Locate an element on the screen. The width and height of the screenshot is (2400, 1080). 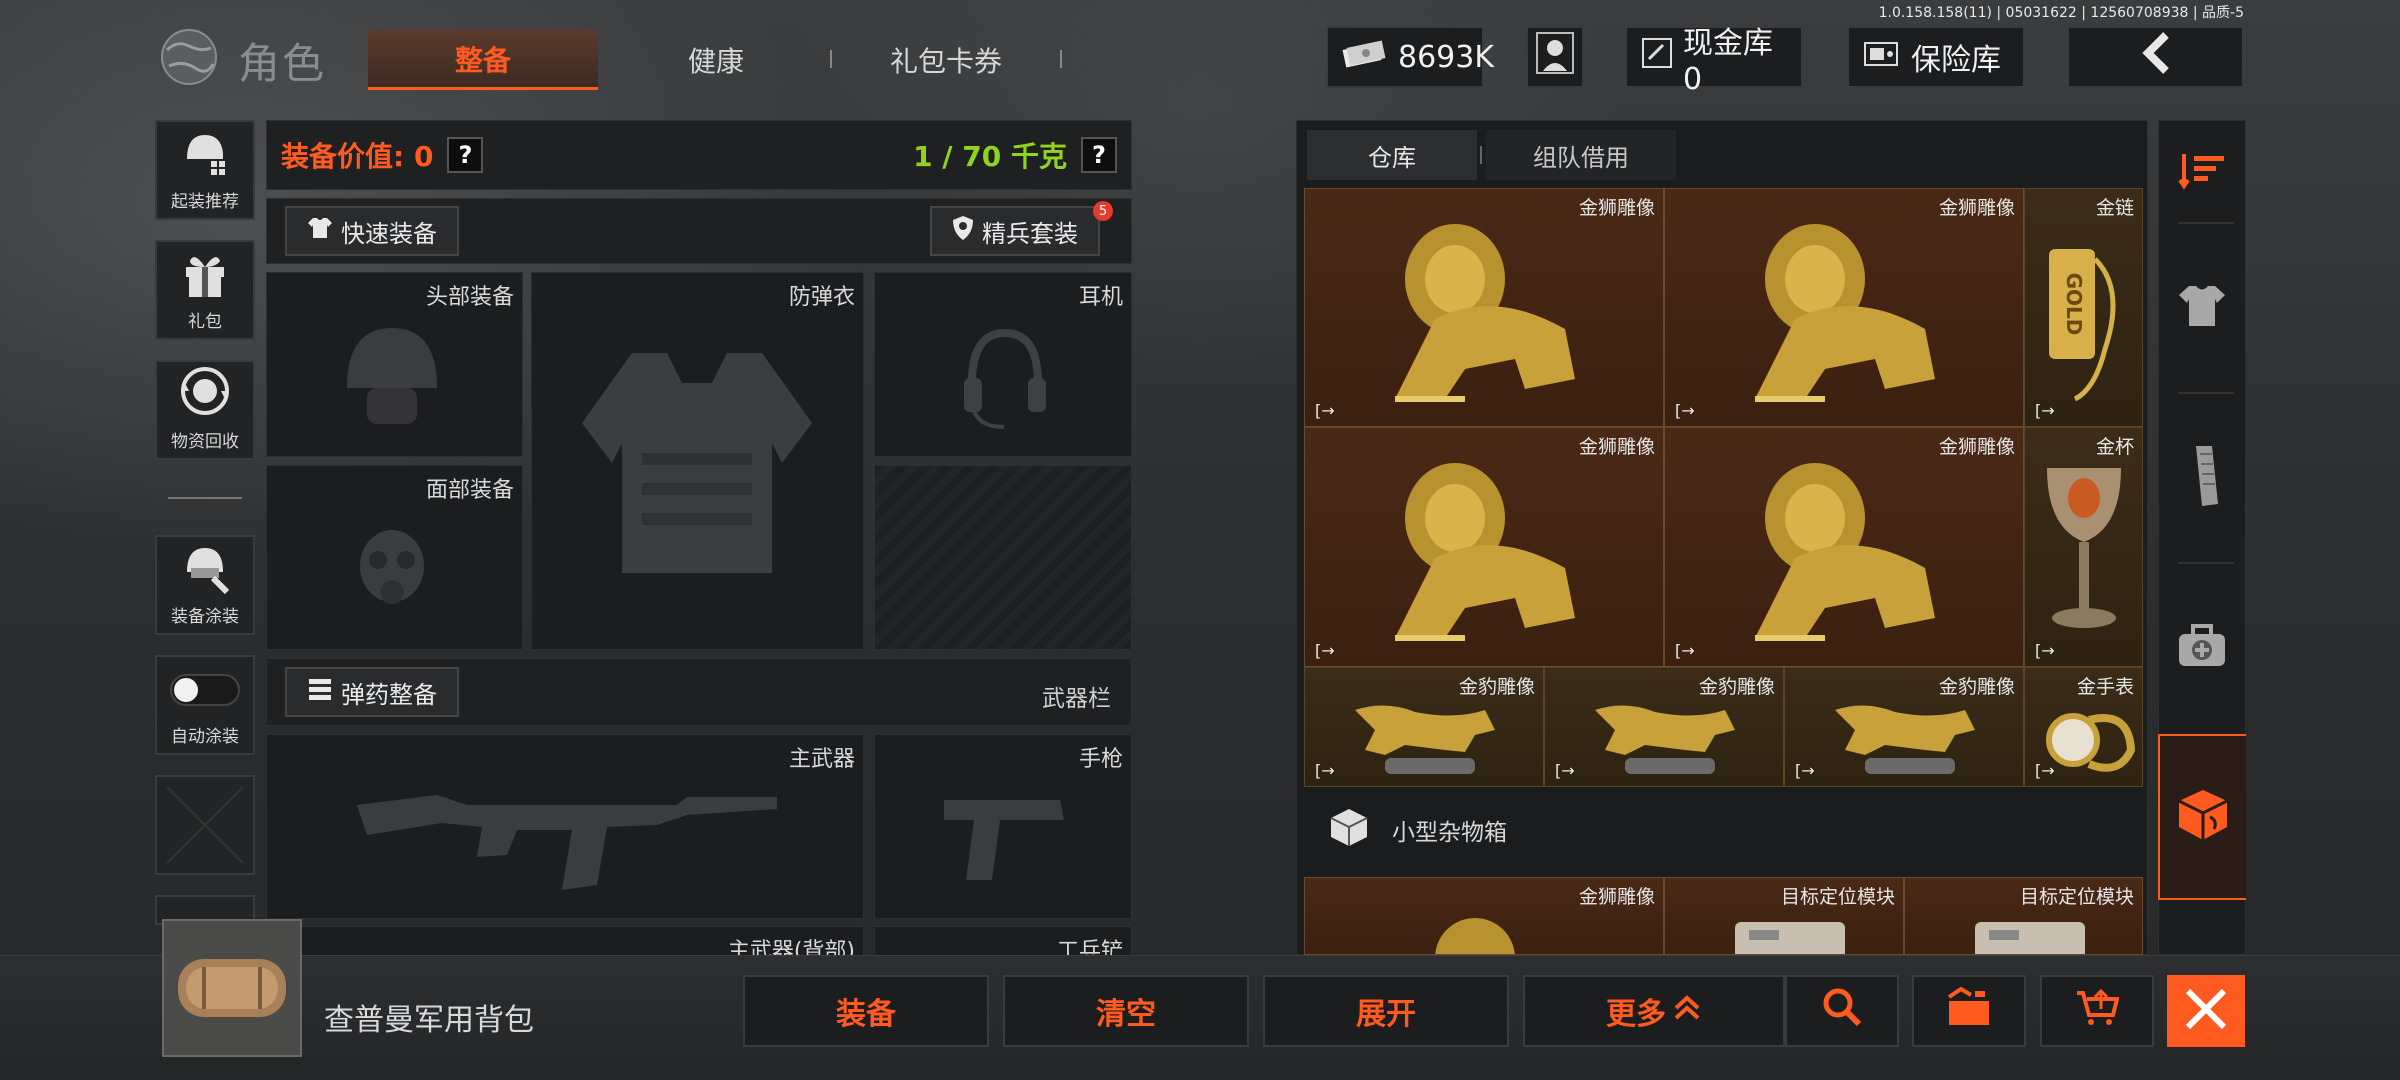
sidebar-item-paint: 装备涂装 is located at coordinates (205, 585).